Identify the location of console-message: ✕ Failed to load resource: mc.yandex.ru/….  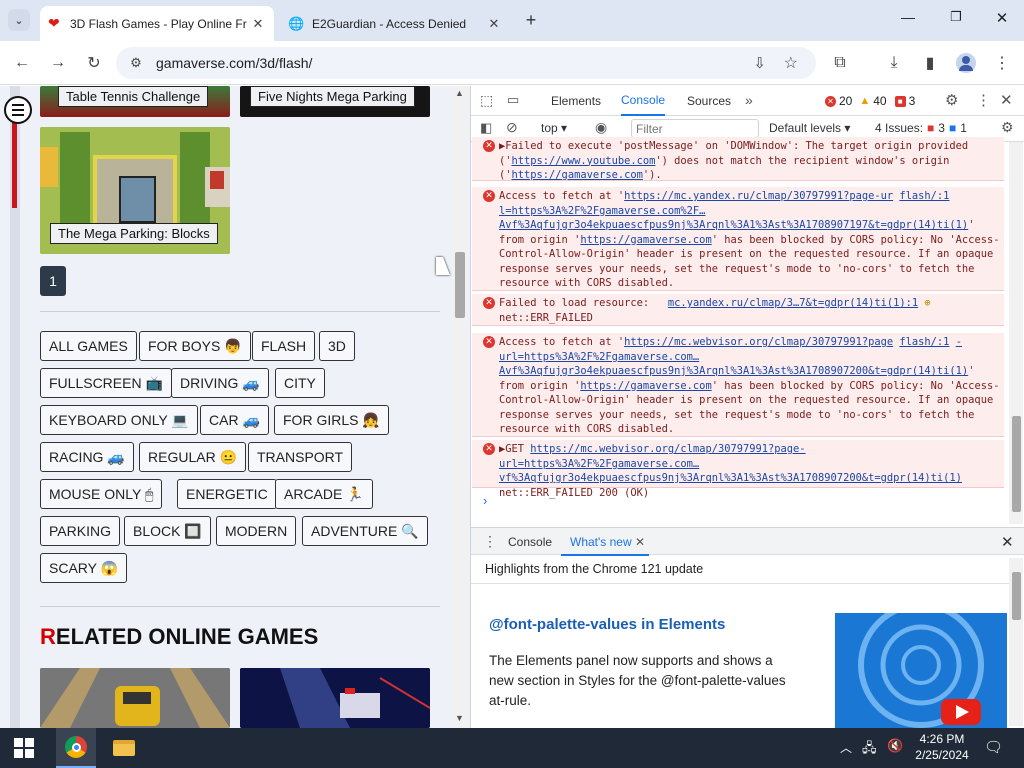
(738, 310).